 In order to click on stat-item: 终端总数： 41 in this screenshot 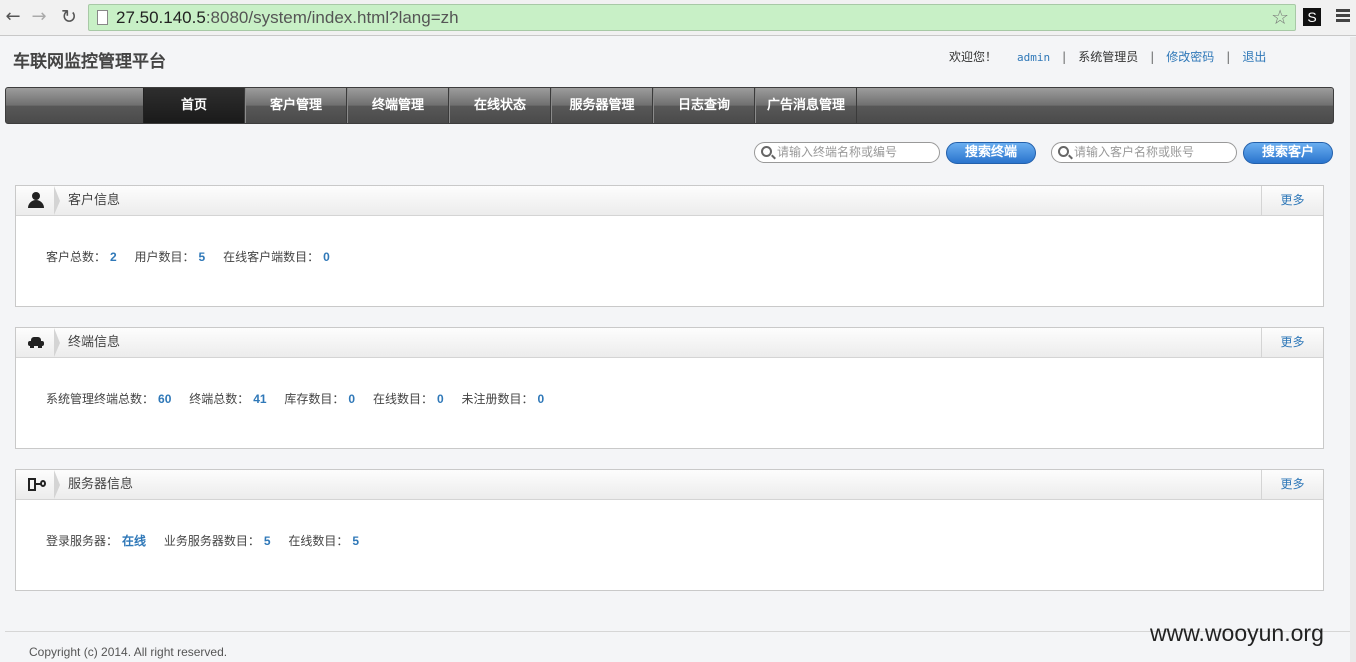, I will do `click(228, 399)`.